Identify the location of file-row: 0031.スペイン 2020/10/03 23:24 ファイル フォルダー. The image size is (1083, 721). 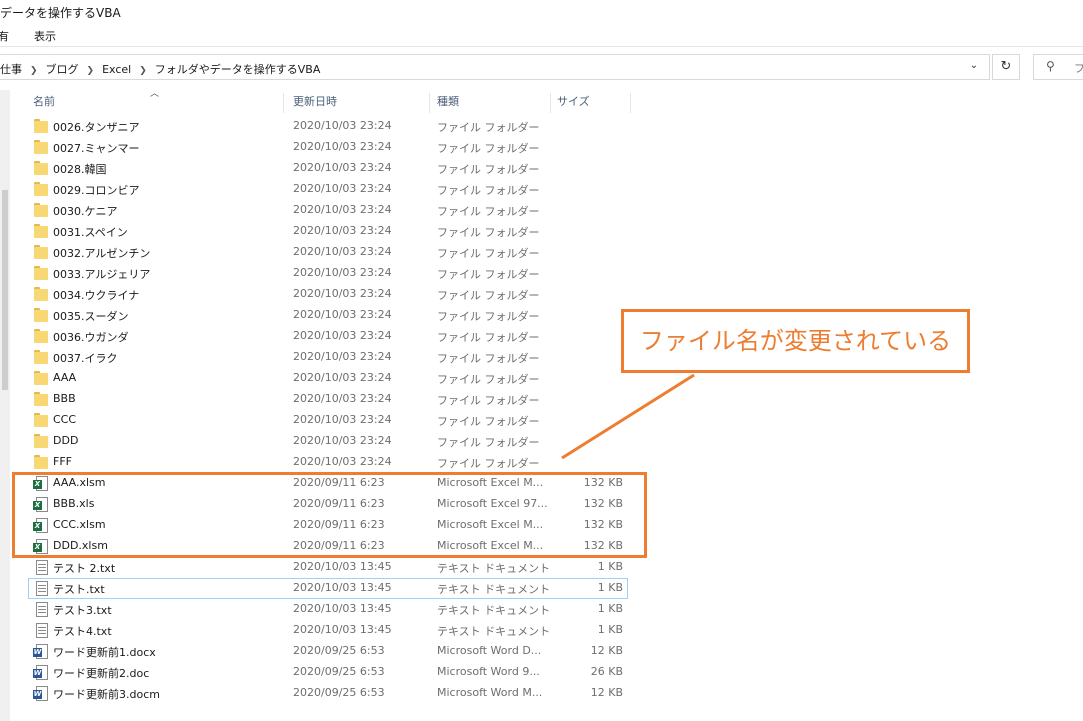
(328, 231).